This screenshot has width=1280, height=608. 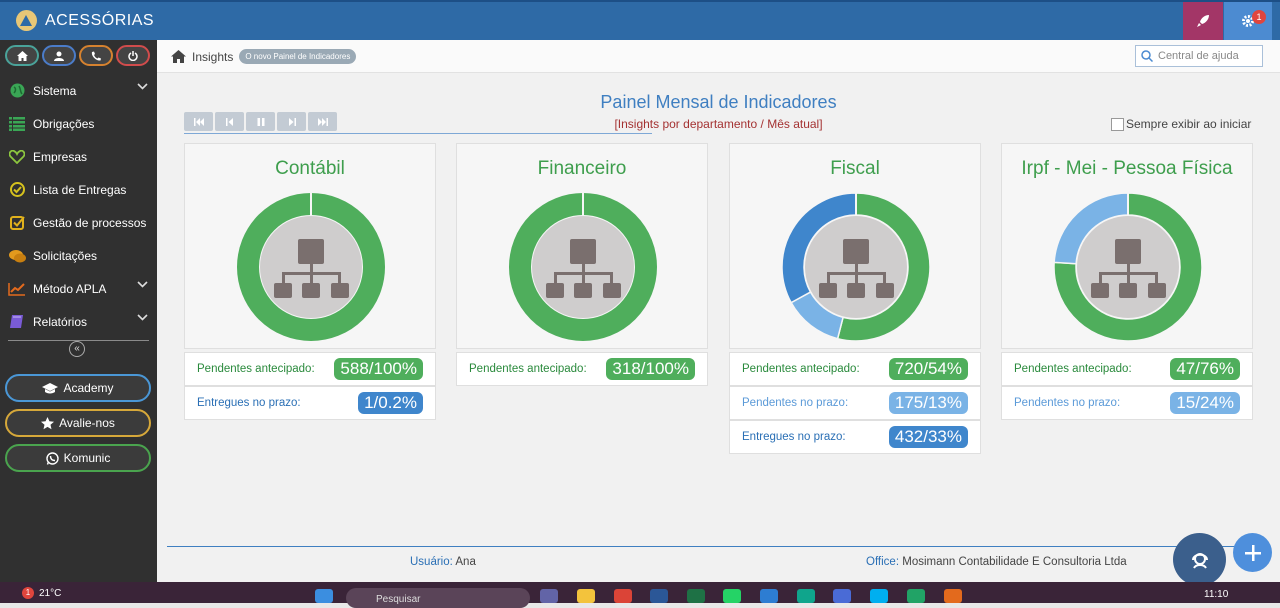 What do you see at coordinates (916, 596) in the screenshot?
I see `sheets-icon` at bounding box center [916, 596].